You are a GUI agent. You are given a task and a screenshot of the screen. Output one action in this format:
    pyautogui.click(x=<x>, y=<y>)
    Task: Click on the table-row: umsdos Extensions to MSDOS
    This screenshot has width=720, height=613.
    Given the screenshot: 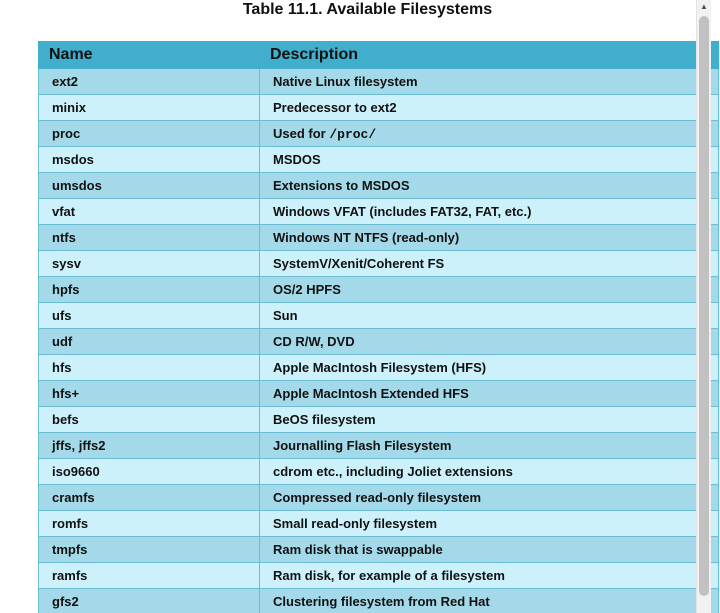 What is the action you would take?
    pyautogui.click(x=378, y=185)
    